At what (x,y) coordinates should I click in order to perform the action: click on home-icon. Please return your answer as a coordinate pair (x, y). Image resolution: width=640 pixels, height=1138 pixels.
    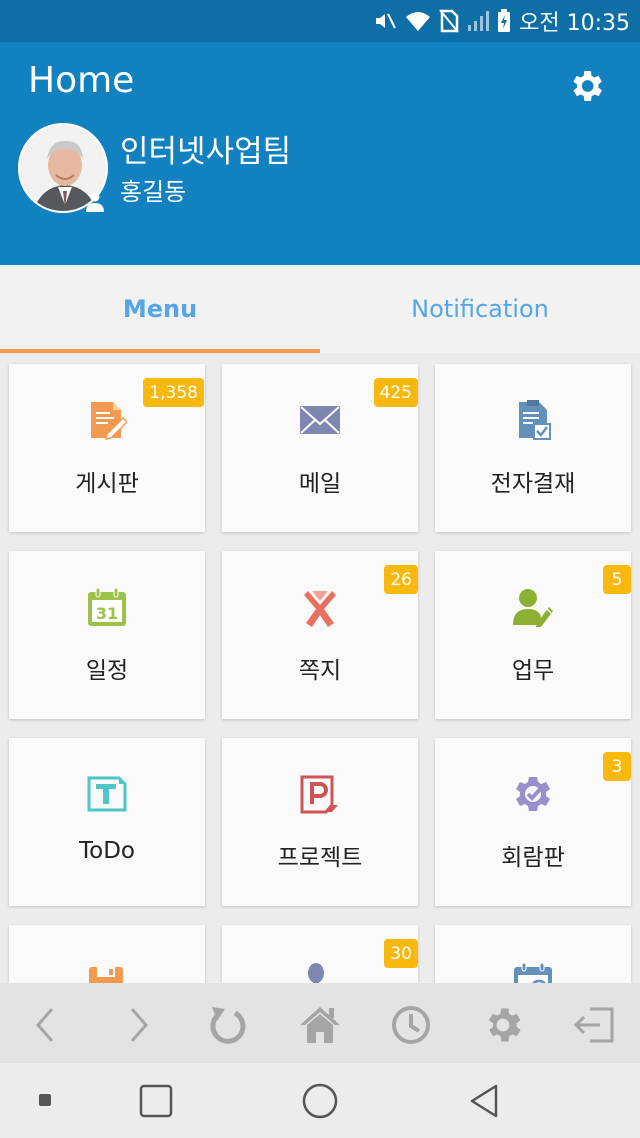
    Looking at the image, I should click on (320, 1025).